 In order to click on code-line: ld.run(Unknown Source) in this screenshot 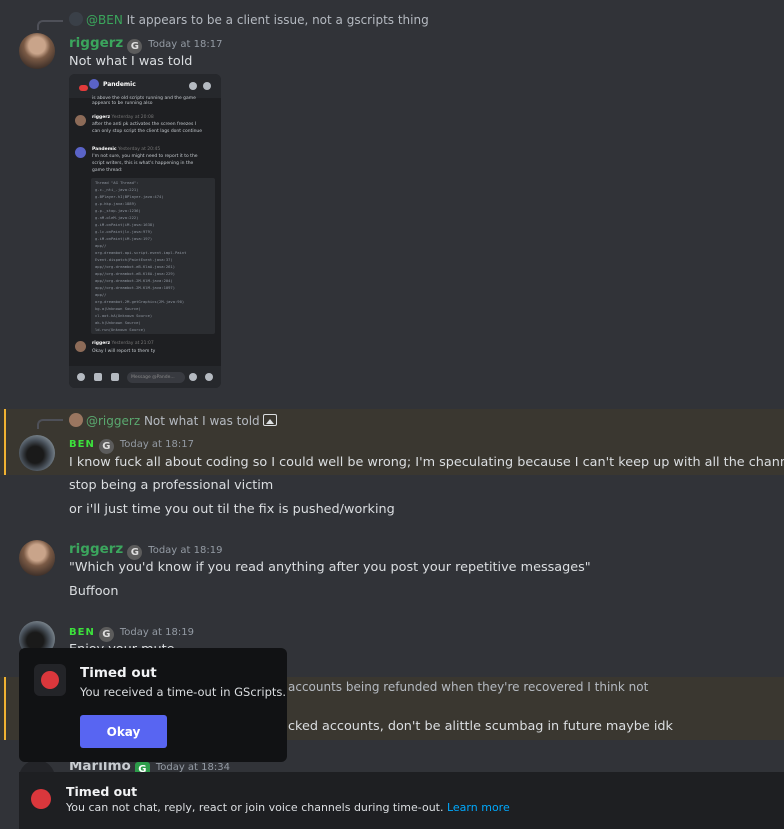, I will do `click(120, 329)`.